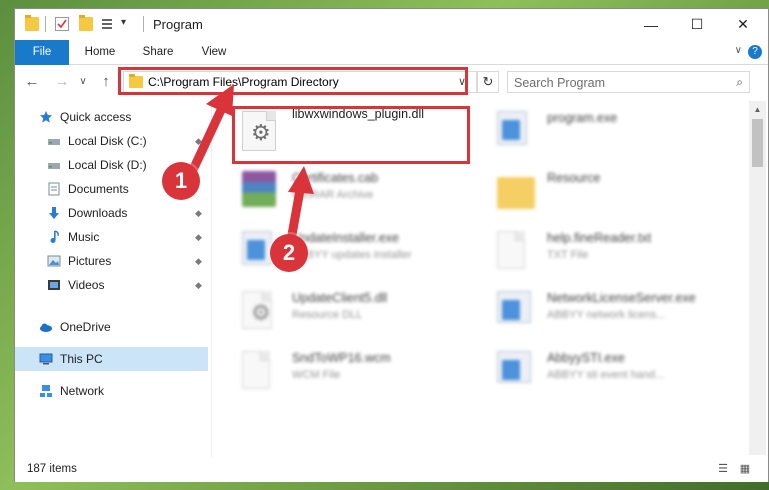 This screenshot has height=490, width=769. I want to click on annotation-arrows, so click(250, 167).